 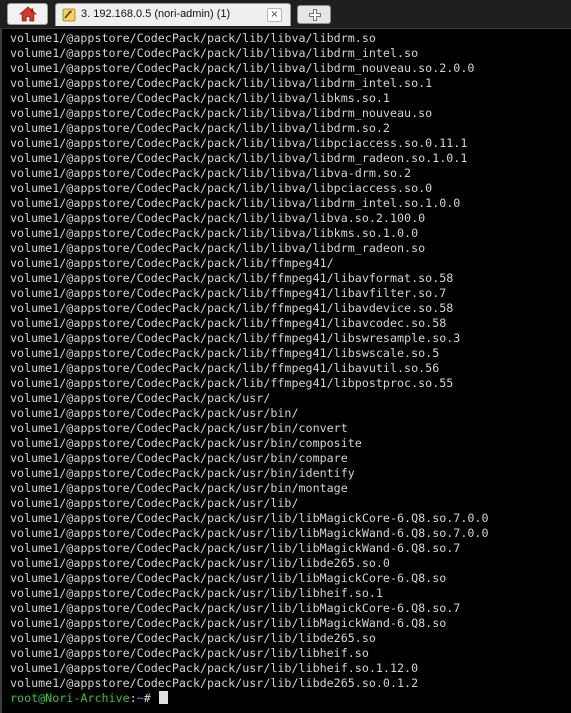 I want to click on terminal-session-icon, so click(x=69, y=17).